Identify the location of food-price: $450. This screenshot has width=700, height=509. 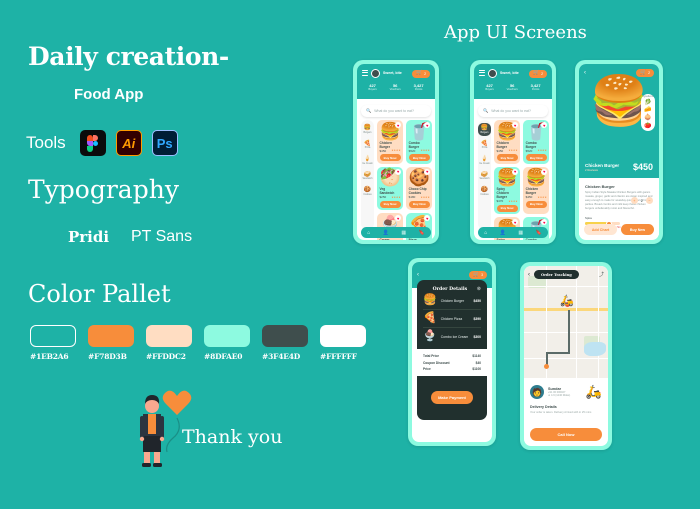
(529, 197).